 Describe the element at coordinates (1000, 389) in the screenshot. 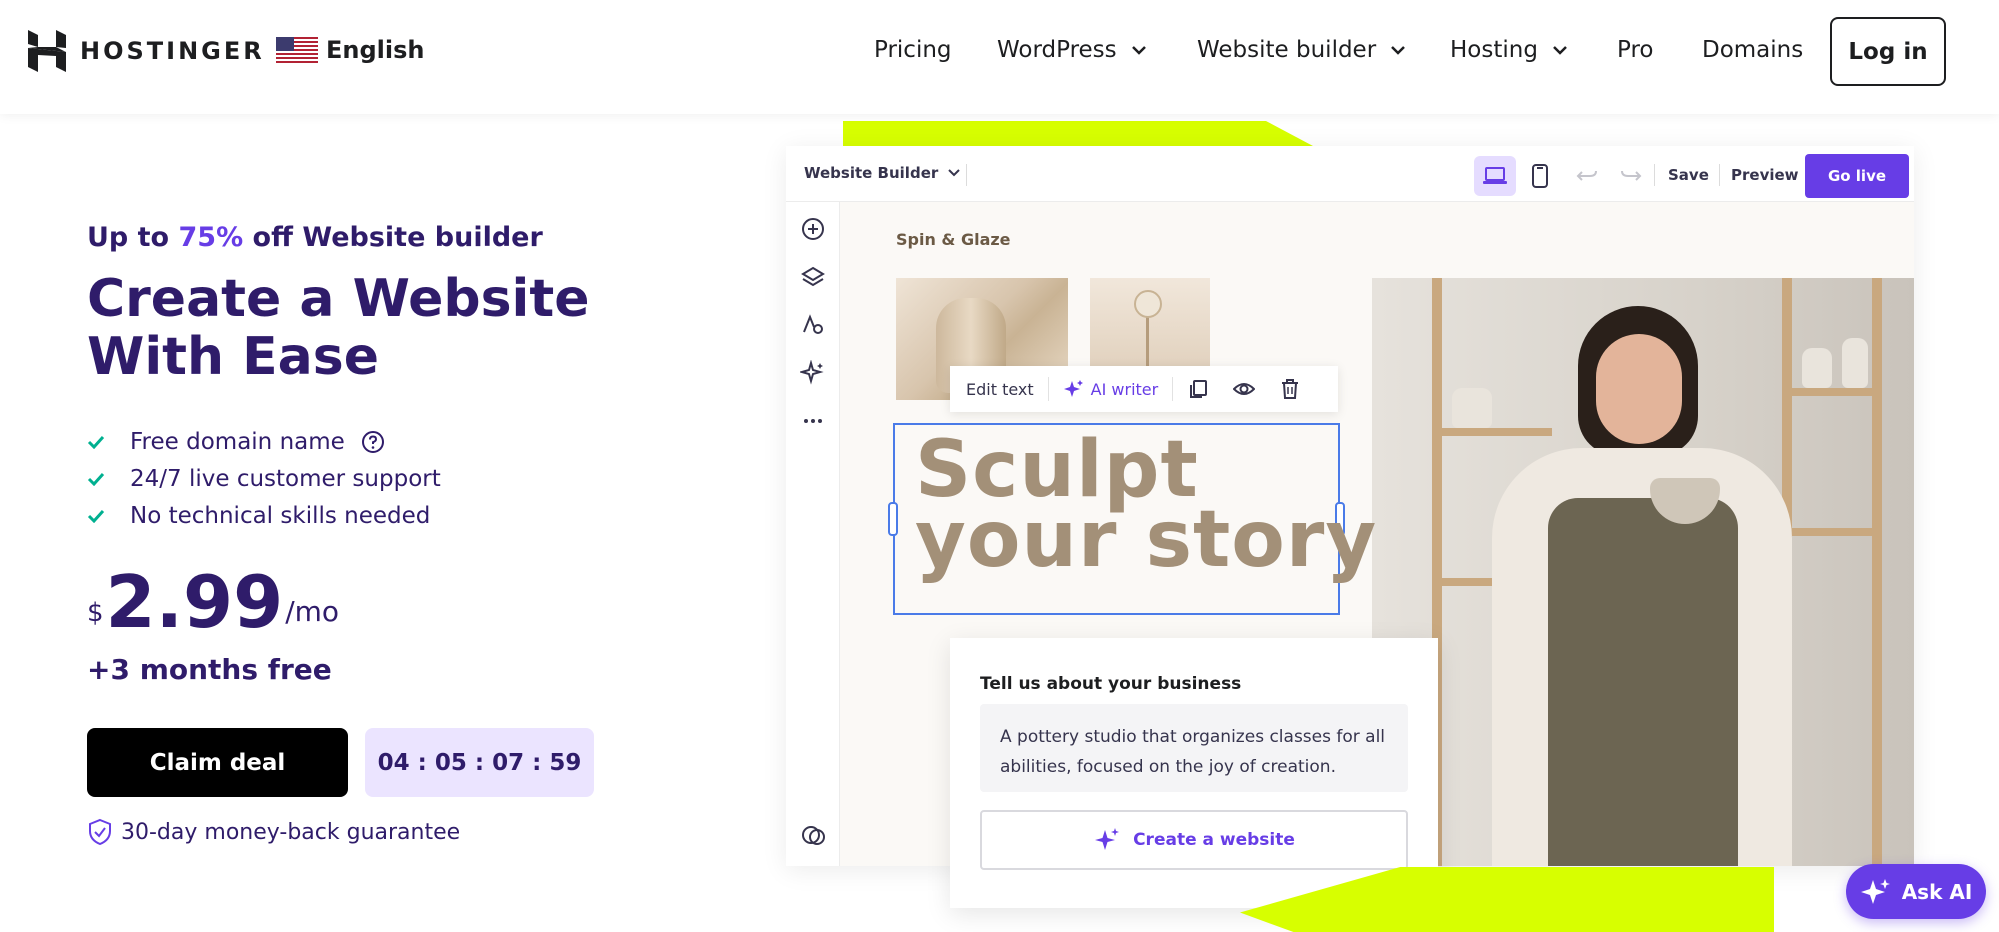

I see `edit-text-button: Edit text` at that location.